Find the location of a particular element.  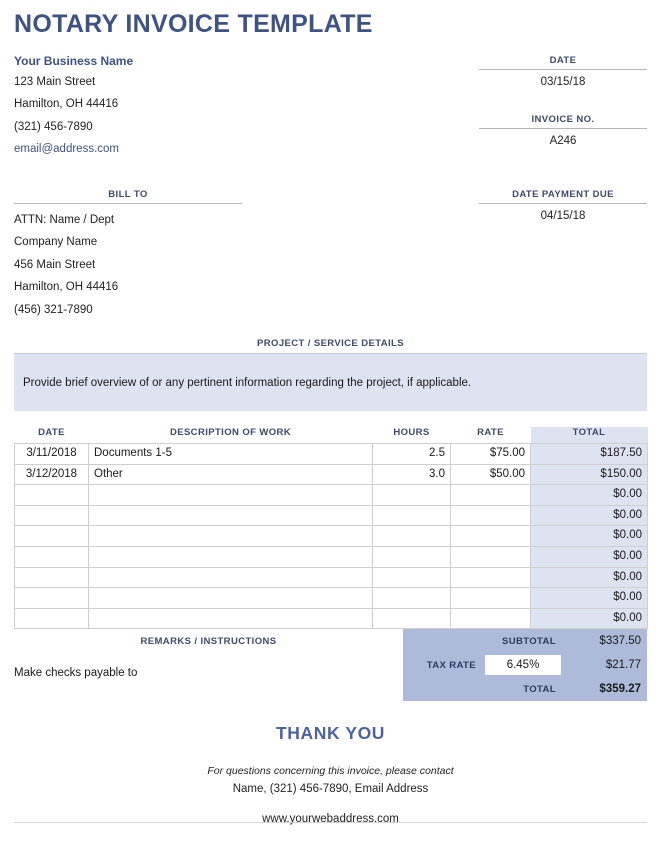

cell-description: Documents 1-5 is located at coordinates (230, 454).